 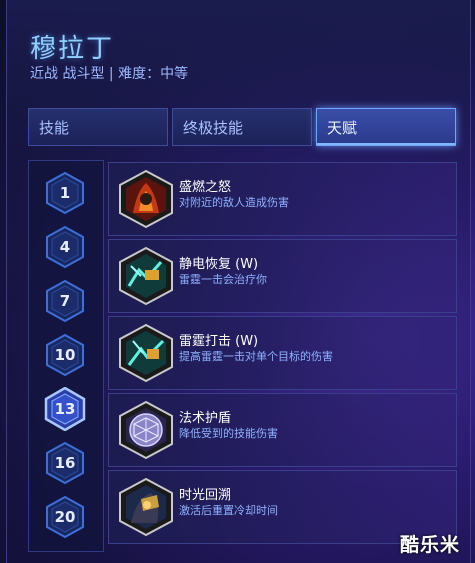 I want to click on level-hex-10: 10, so click(x=65, y=355).